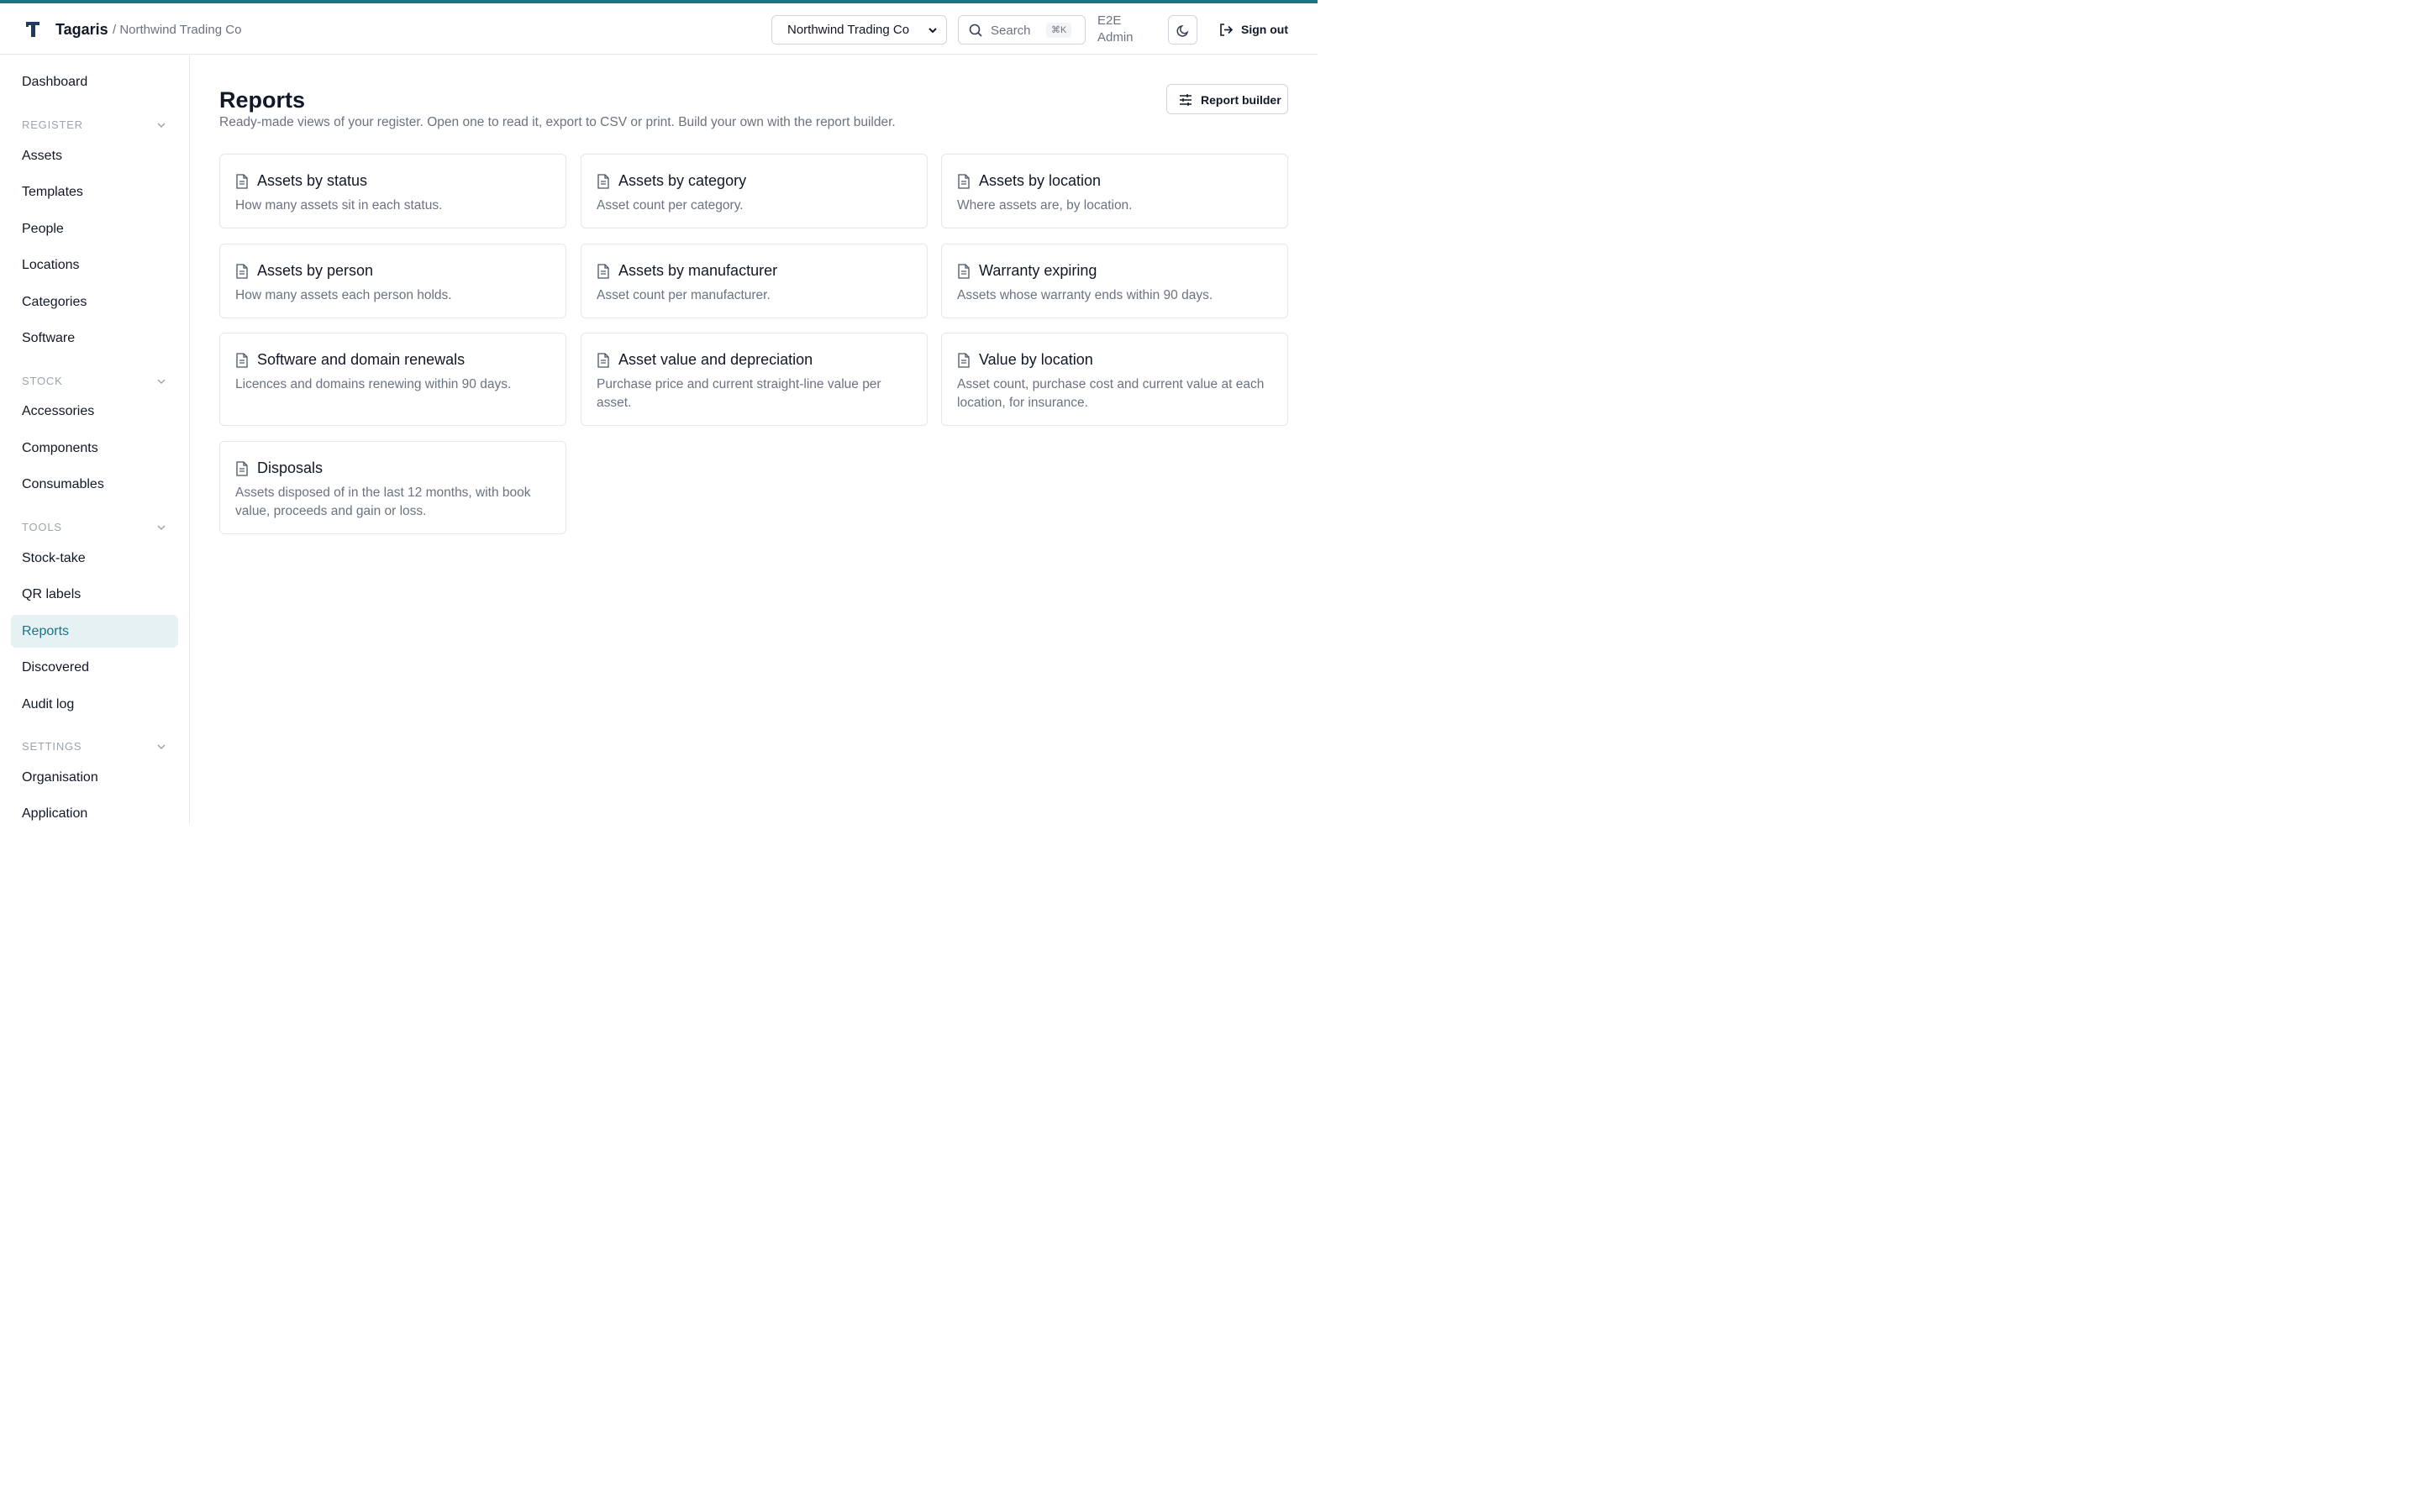  Describe the element at coordinates (1036, 359) in the screenshot. I see `report-card-title: Value by location` at that location.